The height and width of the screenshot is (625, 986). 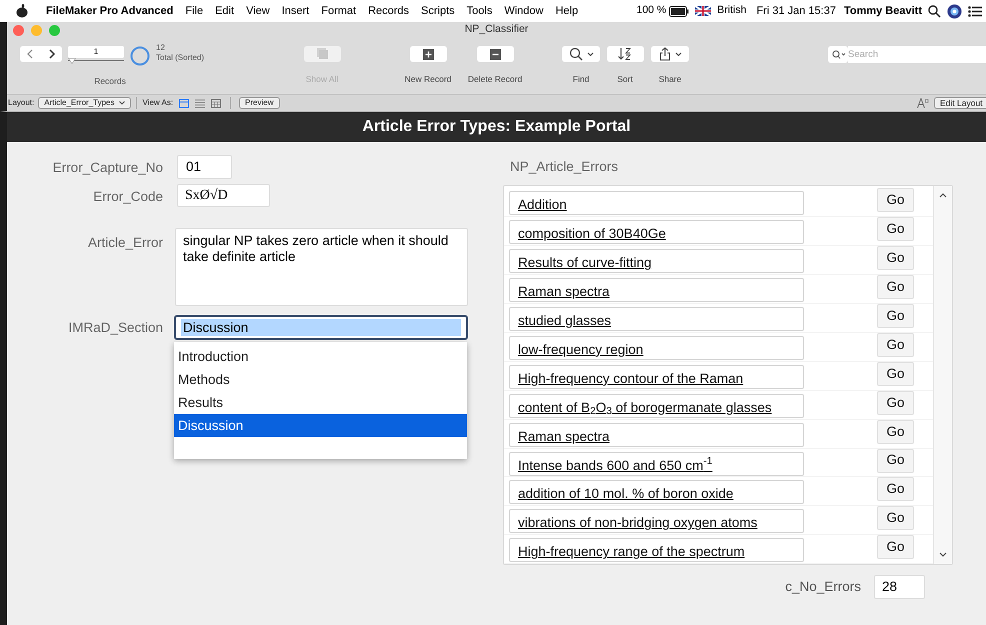 I want to click on link-field: addition of 10 mol. % of boron oxide, so click(x=656, y=492).